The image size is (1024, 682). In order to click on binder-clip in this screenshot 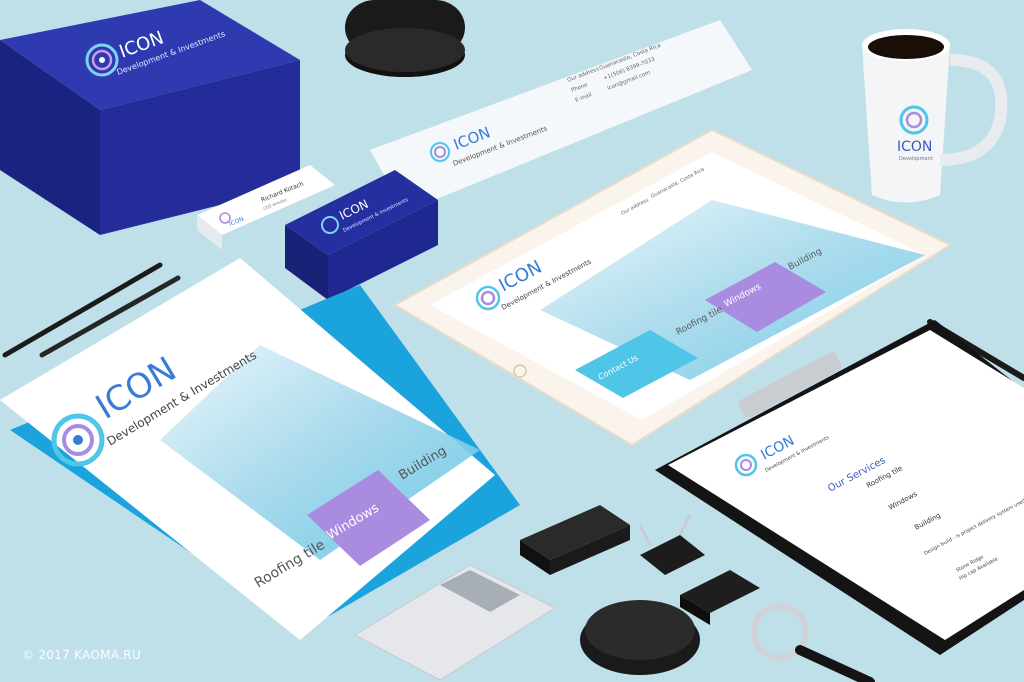, I will do `click(671, 544)`.